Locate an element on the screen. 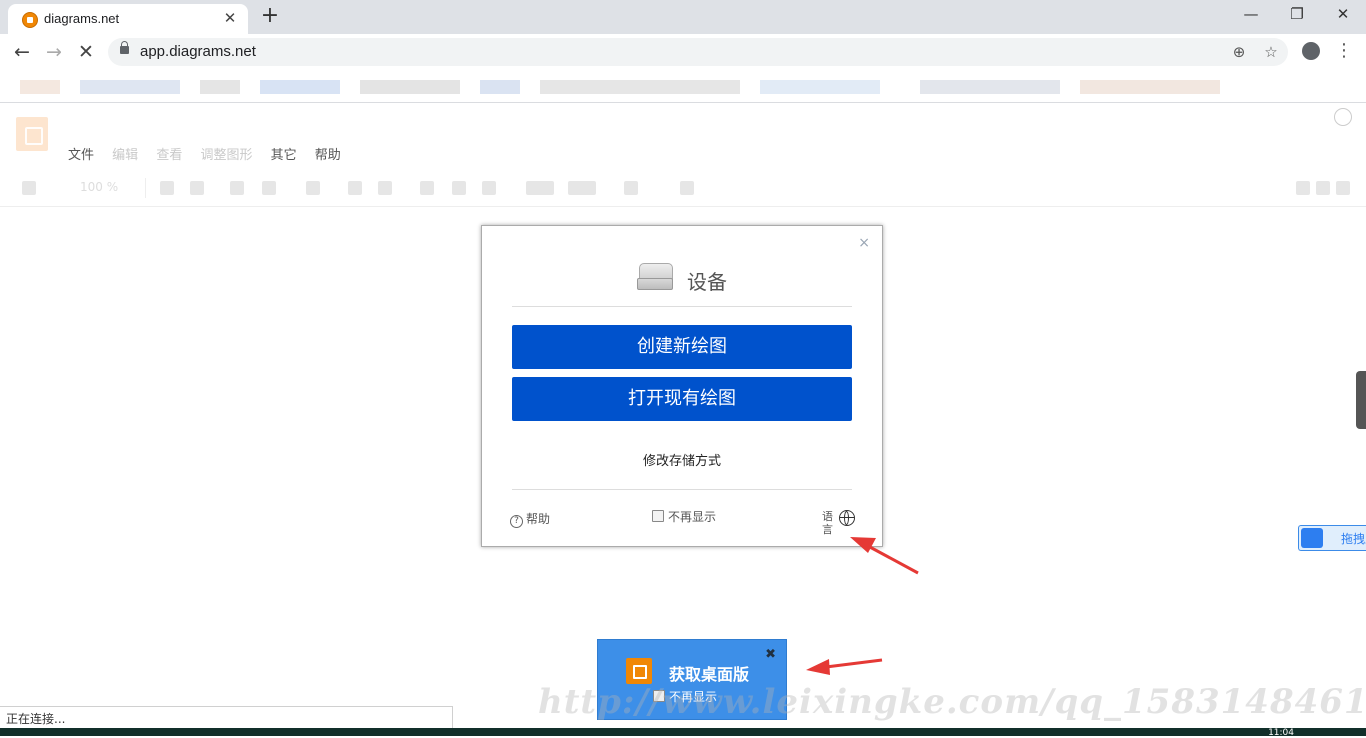 This screenshot has height=738, width=1366. os-taskbar is located at coordinates (683, 732).